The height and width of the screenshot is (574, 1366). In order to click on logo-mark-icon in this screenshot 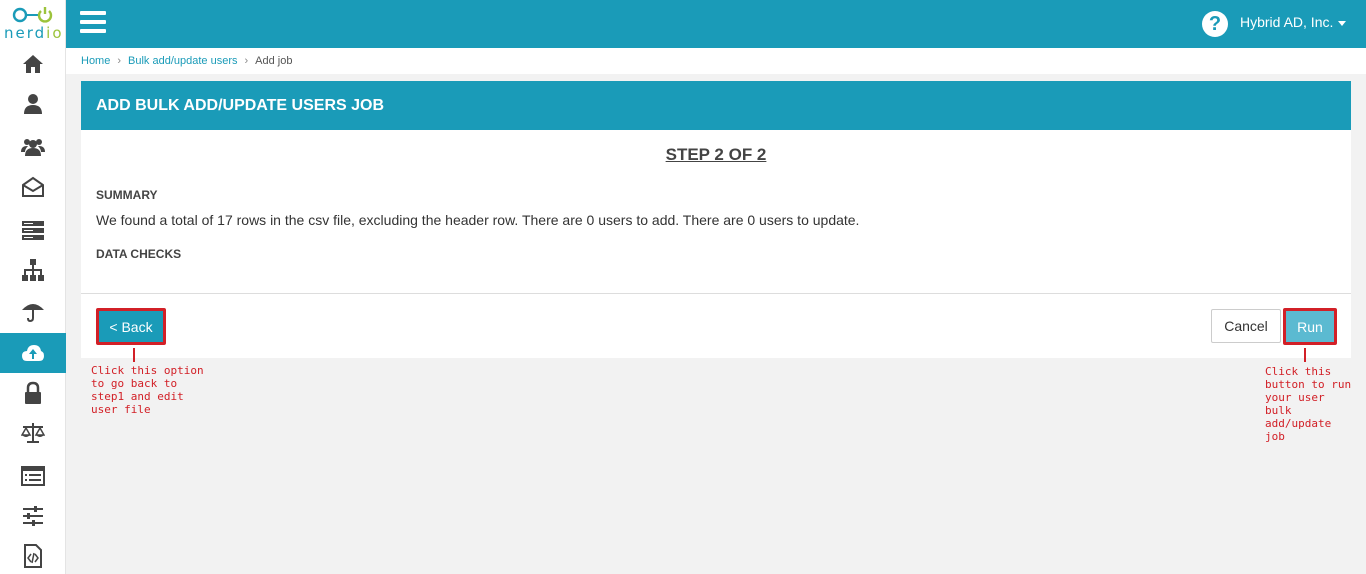, I will do `click(32, 15)`.